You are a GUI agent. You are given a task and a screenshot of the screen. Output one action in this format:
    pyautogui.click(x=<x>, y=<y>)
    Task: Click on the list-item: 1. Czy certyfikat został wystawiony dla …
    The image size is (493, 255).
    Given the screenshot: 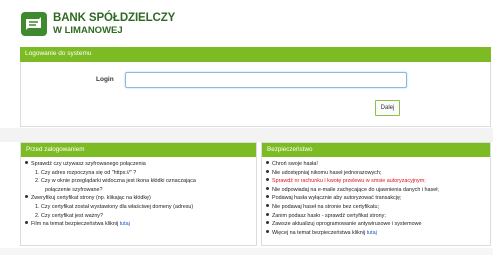 What is the action you would take?
    pyautogui.click(x=114, y=207)
    